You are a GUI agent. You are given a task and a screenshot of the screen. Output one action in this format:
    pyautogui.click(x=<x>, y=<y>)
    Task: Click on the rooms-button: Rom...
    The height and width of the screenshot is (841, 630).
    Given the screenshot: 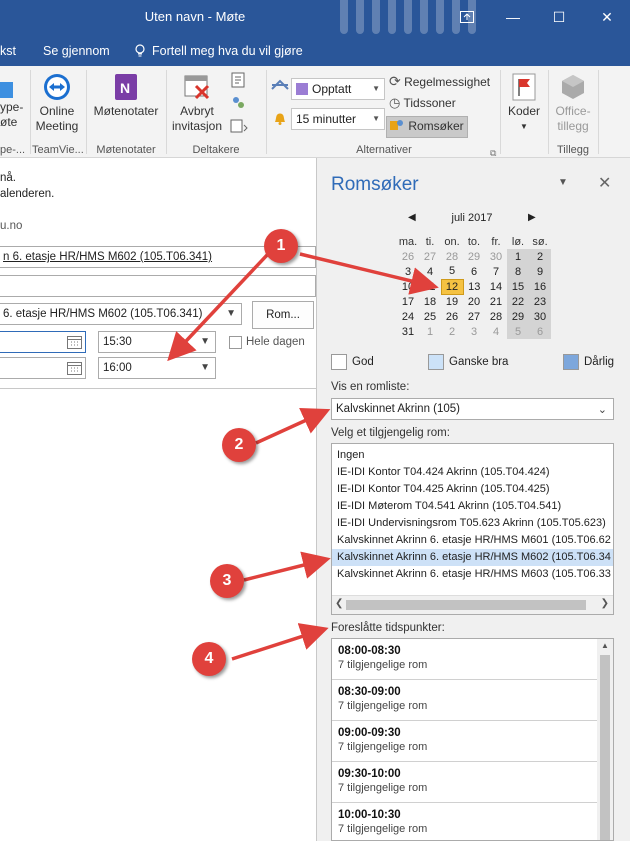 What is the action you would take?
    pyautogui.click(x=283, y=315)
    